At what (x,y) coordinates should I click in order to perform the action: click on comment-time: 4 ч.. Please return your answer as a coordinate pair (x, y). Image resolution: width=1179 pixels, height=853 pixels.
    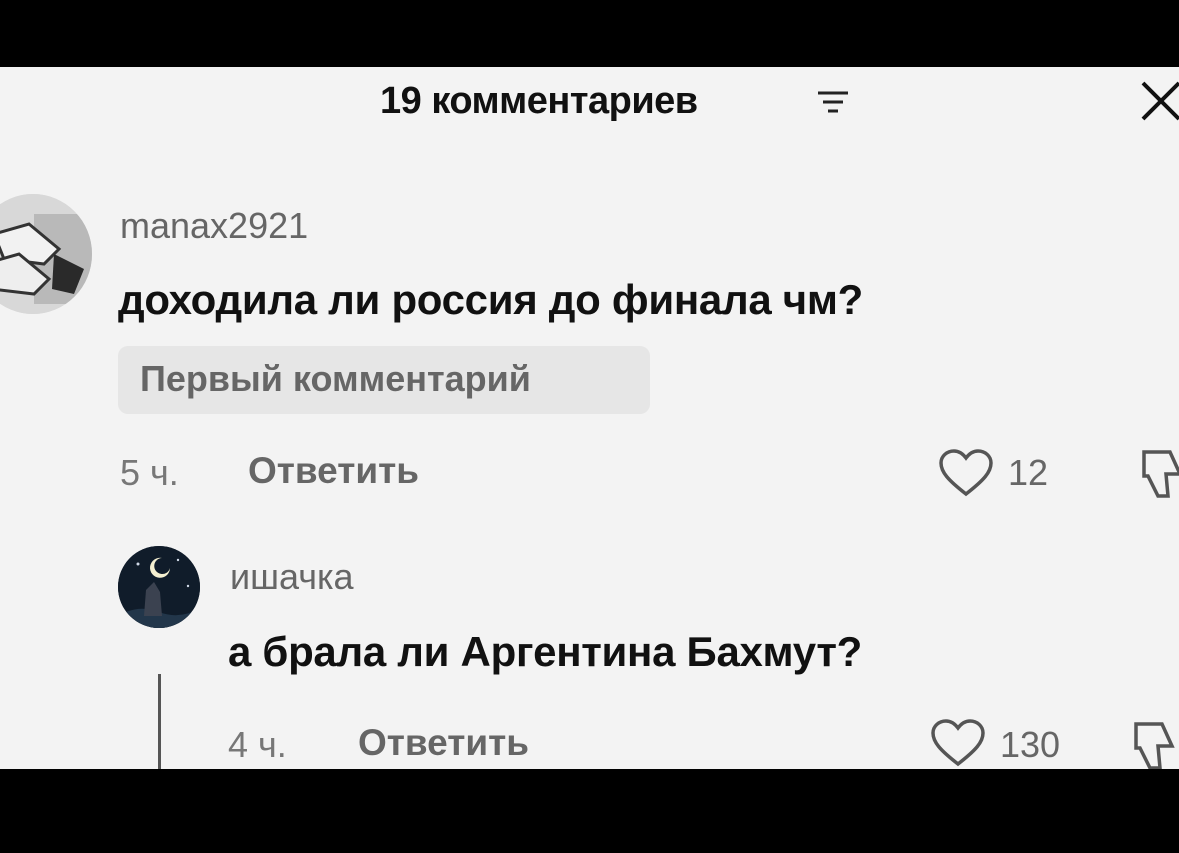
    Looking at the image, I should click on (257, 744).